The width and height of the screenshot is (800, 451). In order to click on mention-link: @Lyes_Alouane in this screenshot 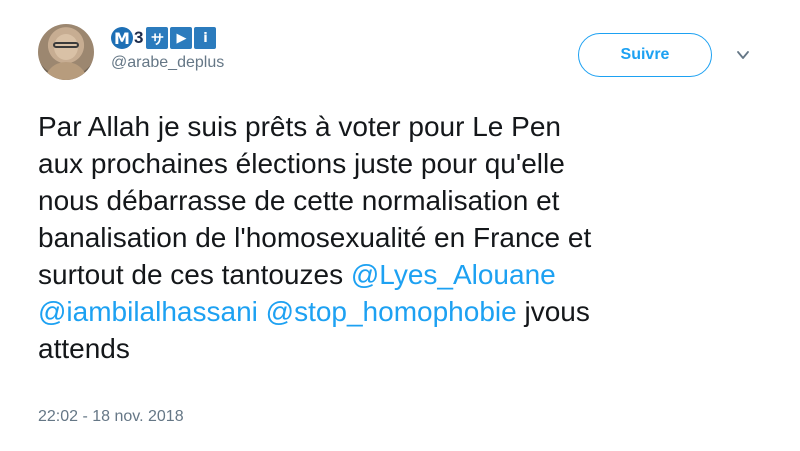, I will do `click(453, 274)`.